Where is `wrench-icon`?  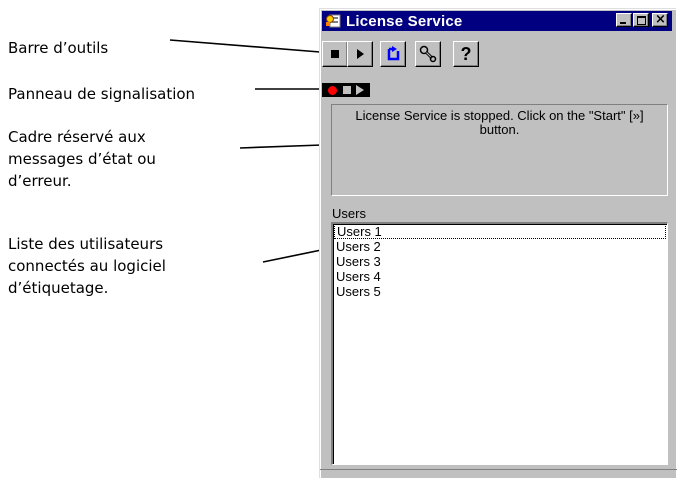 wrench-icon is located at coordinates (428, 54).